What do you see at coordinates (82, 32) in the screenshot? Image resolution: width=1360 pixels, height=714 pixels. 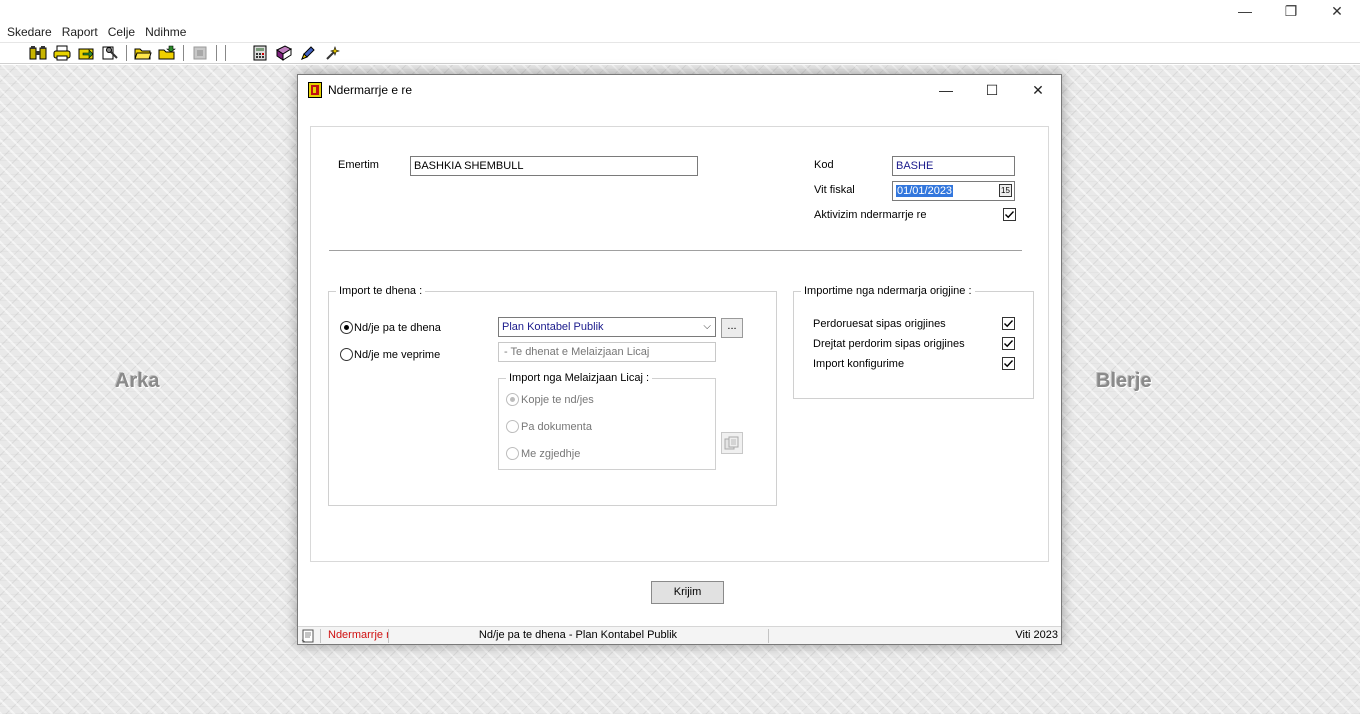 I see `menu-raport: Raport` at bounding box center [82, 32].